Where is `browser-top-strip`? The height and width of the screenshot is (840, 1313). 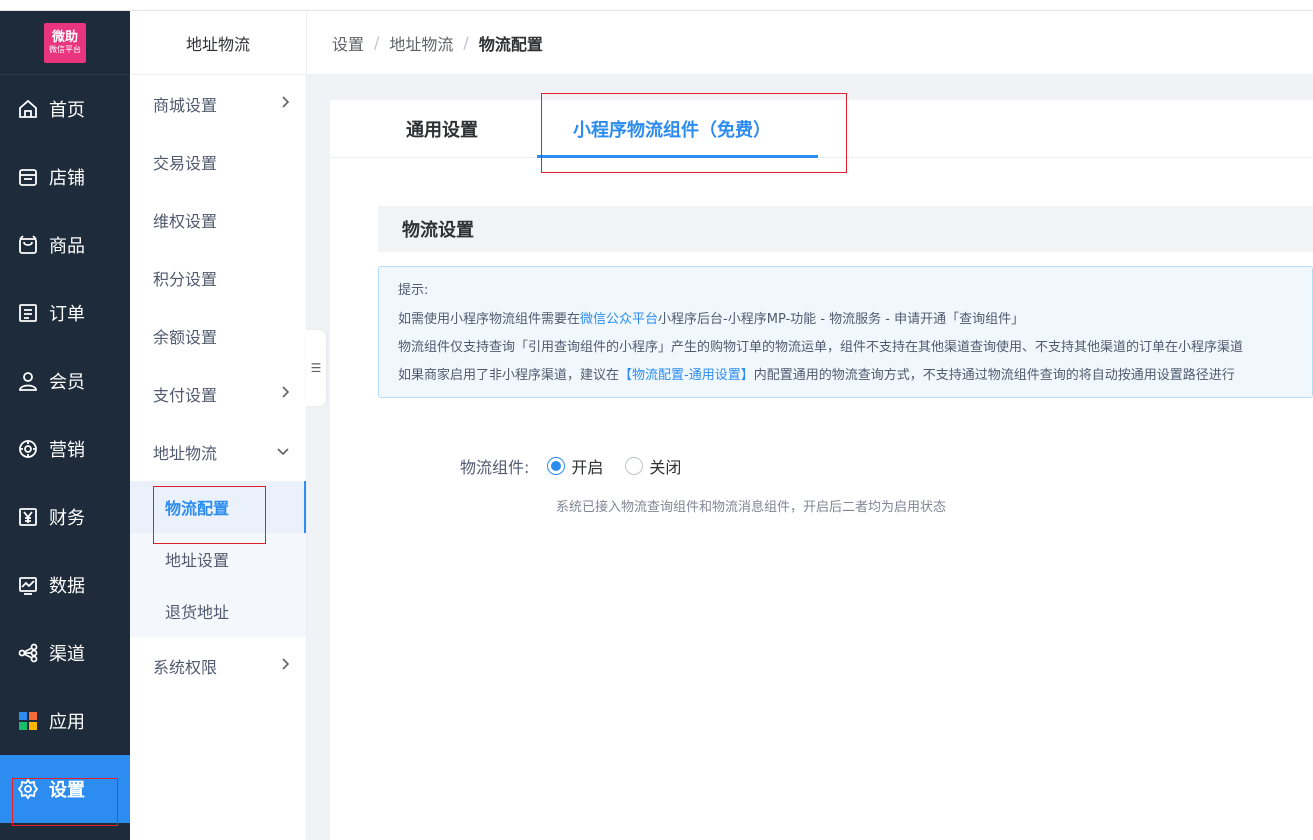
browser-top-strip is located at coordinates (656, 5).